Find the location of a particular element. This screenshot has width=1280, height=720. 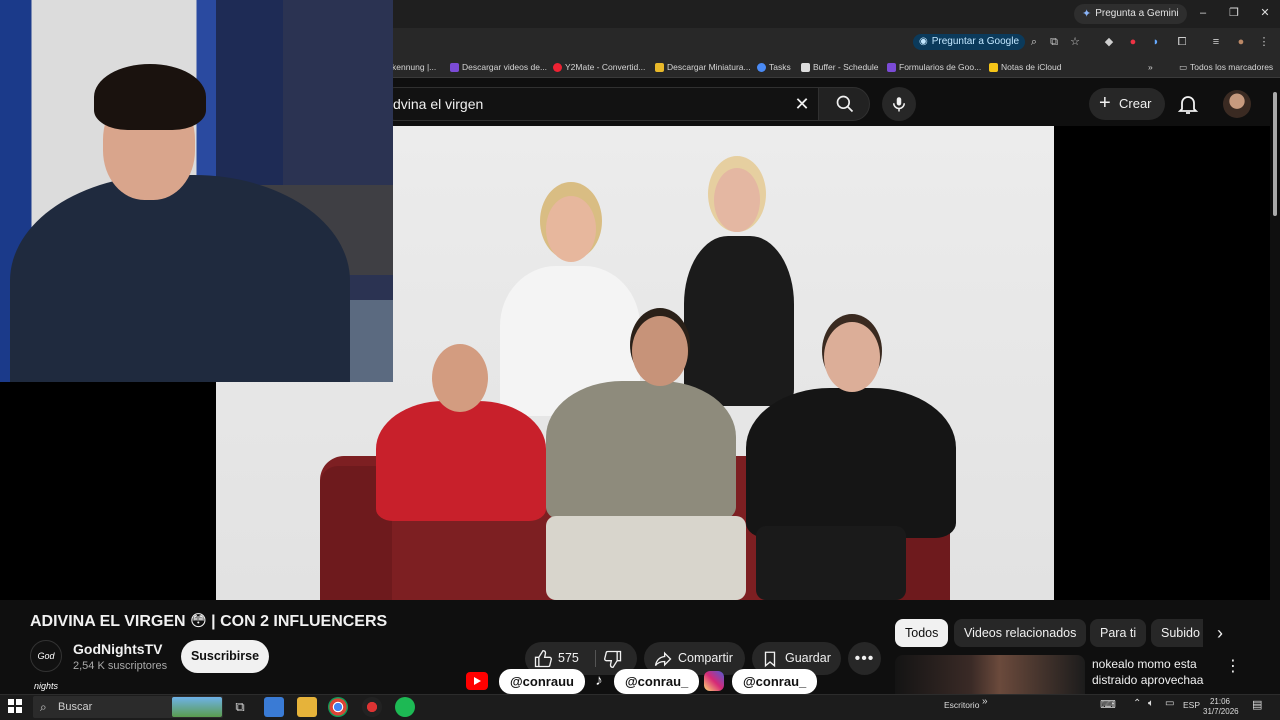

create-button: + Crear is located at coordinates (1127, 104).